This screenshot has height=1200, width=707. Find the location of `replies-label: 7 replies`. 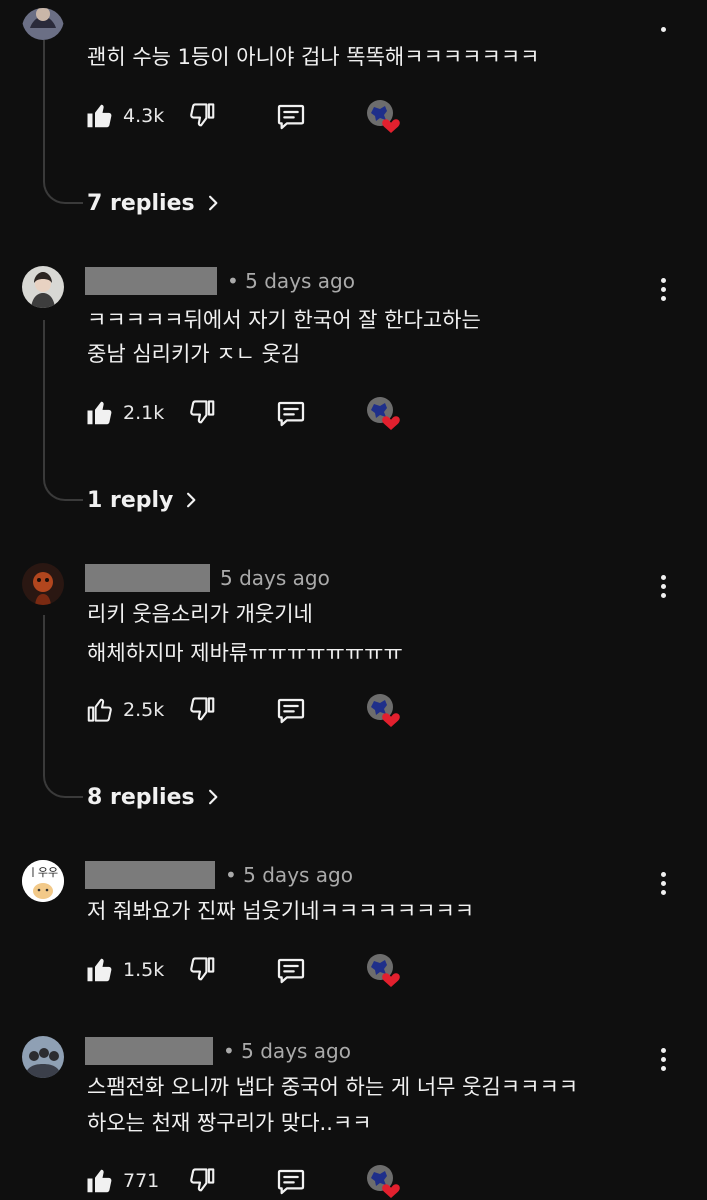

replies-label: 7 replies is located at coordinates (141, 203).